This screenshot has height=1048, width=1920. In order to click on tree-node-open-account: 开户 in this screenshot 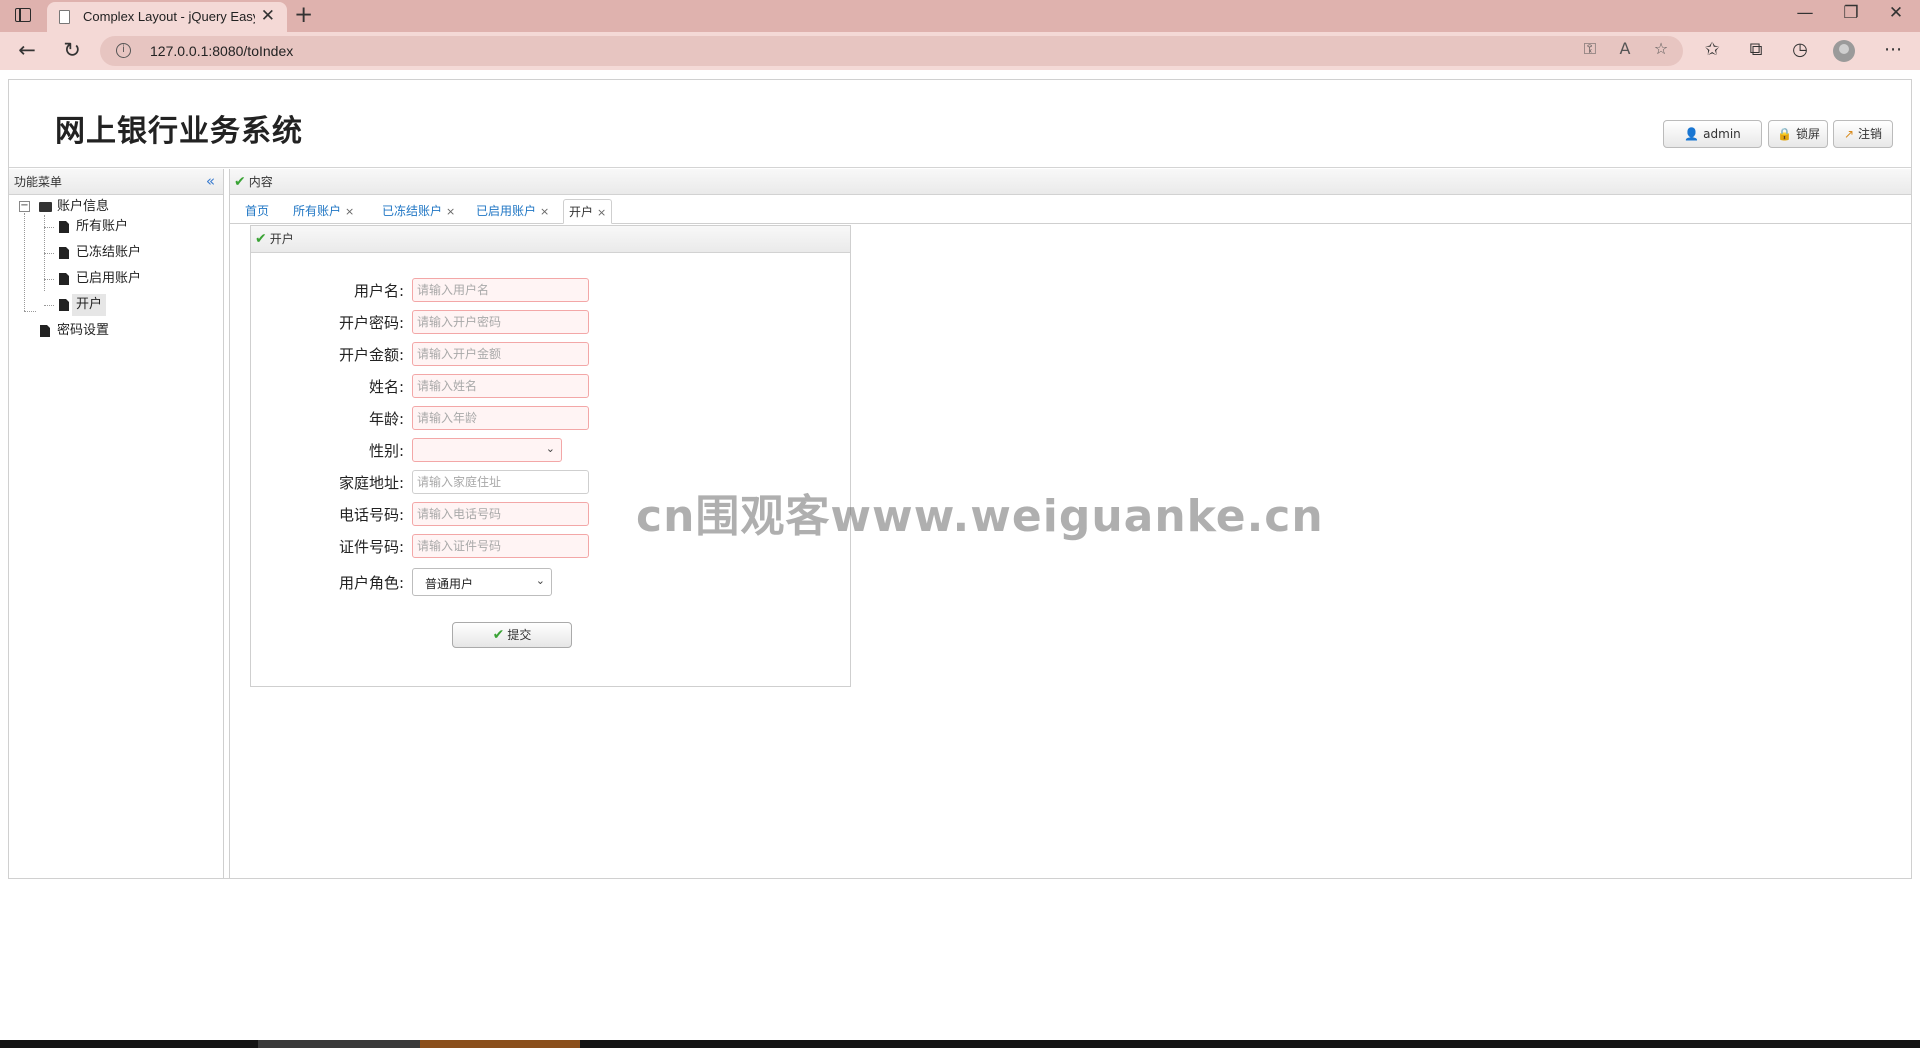, I will do `click(114, 305)`.